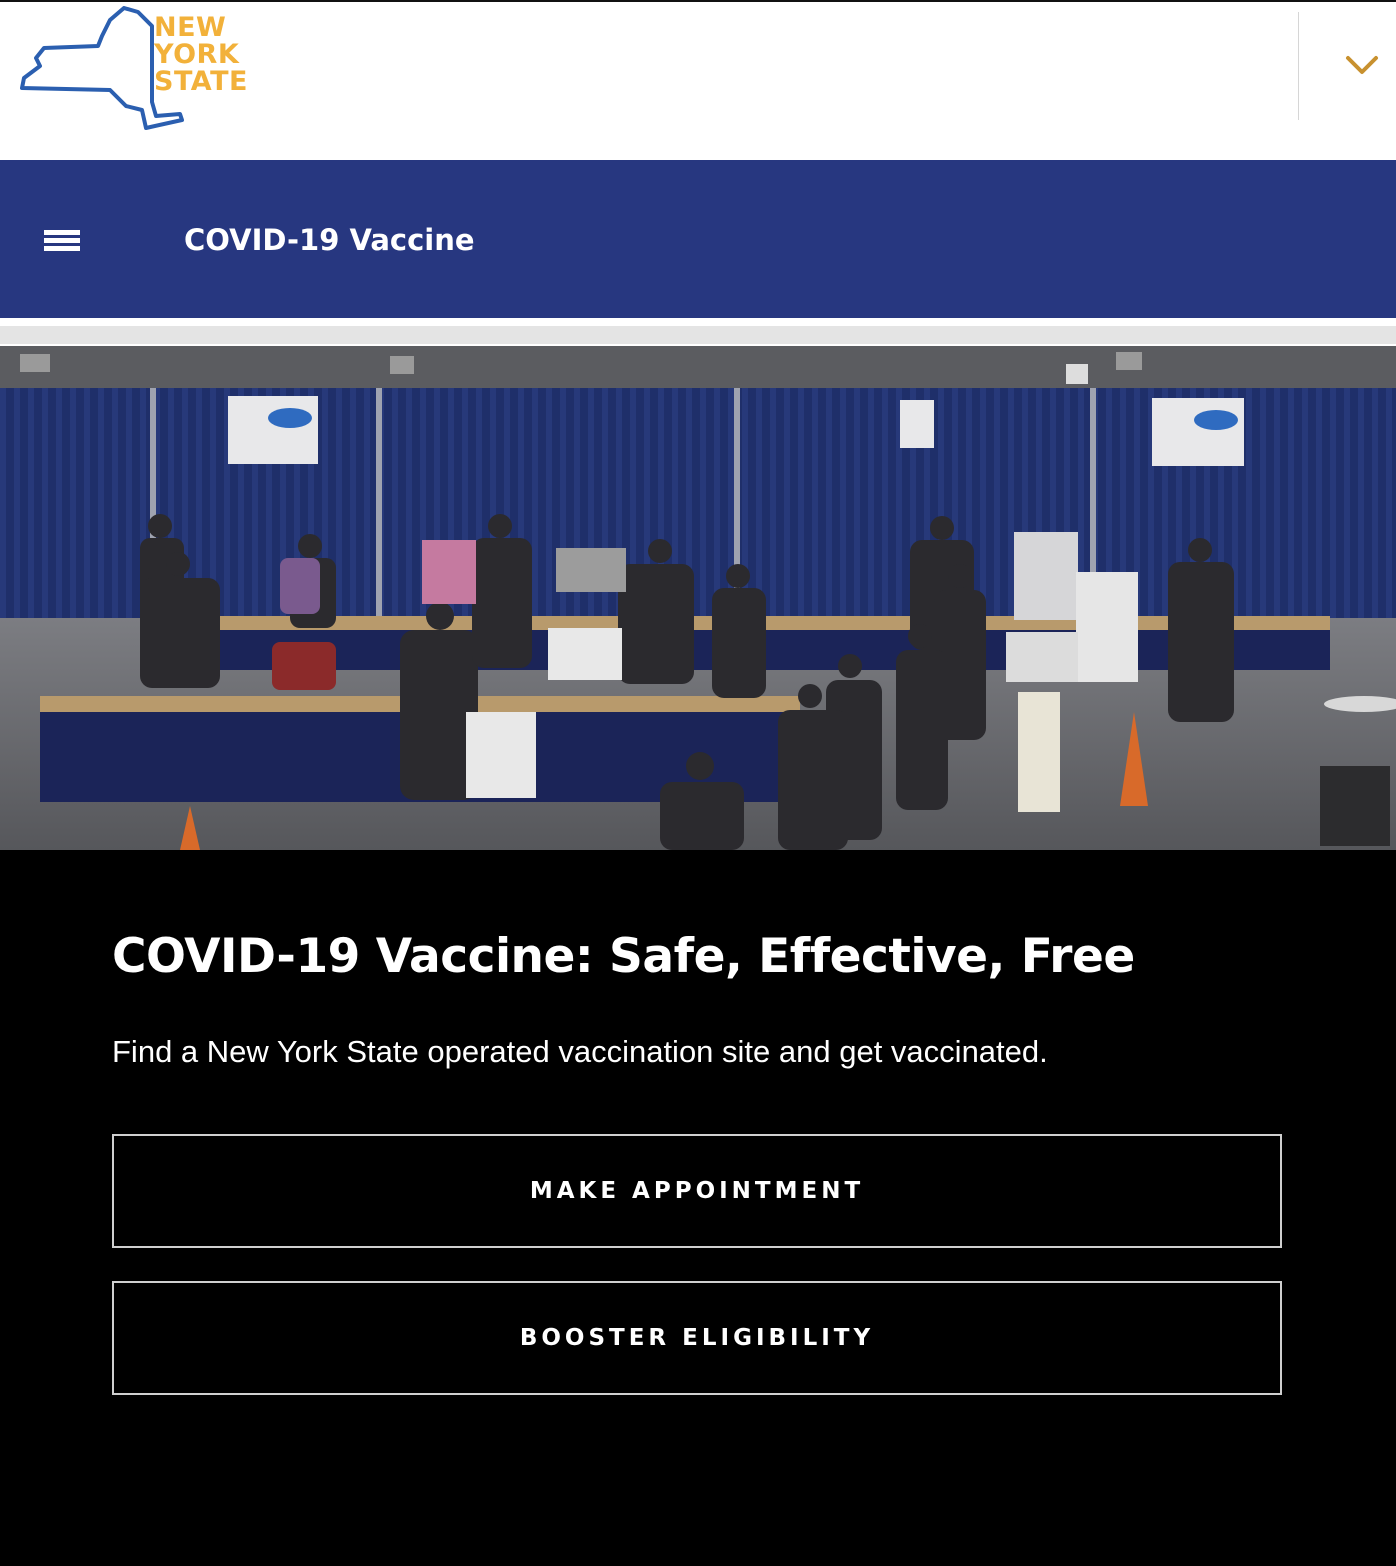 The image size is (1396, 1566). I want to click on booster-eligibility-button: BOOSTER ELIGIBILITY, so click(697, 1338).